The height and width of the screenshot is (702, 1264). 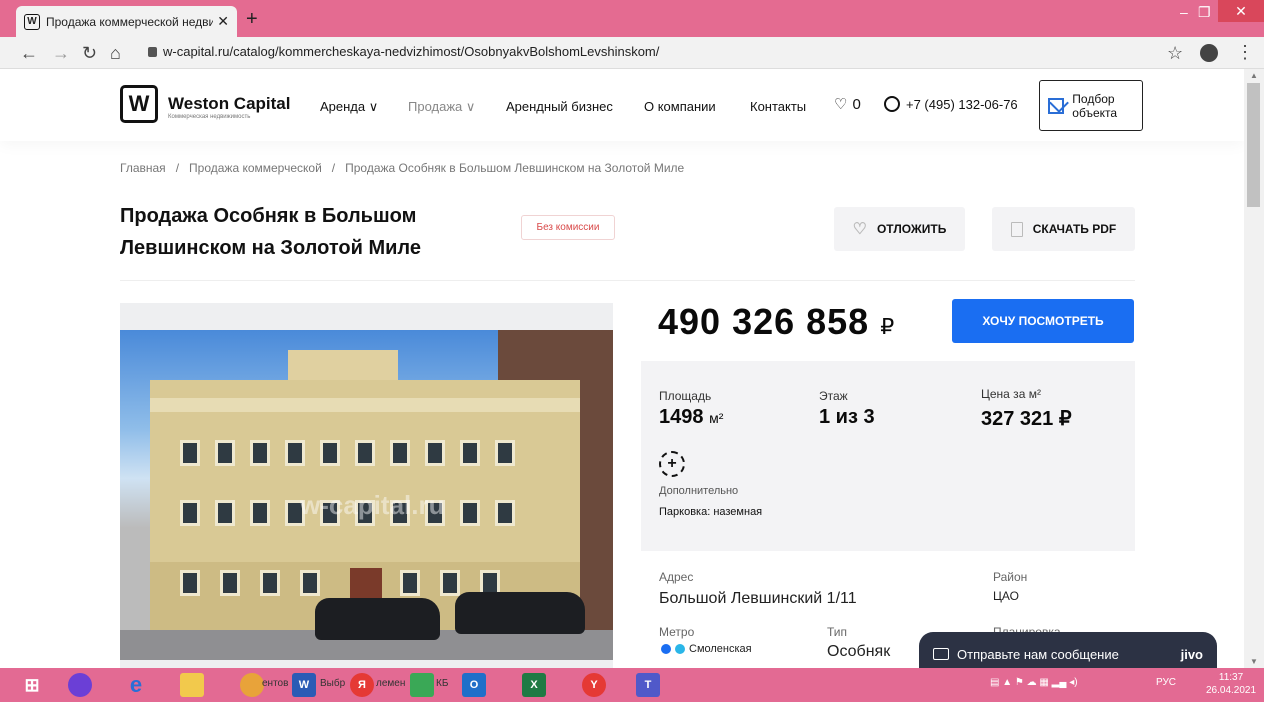 What do you see at coordinates (441, 107) in the screenshot?
I see `nav-sale: Продажа ∨` at bounding box center [441, 107].